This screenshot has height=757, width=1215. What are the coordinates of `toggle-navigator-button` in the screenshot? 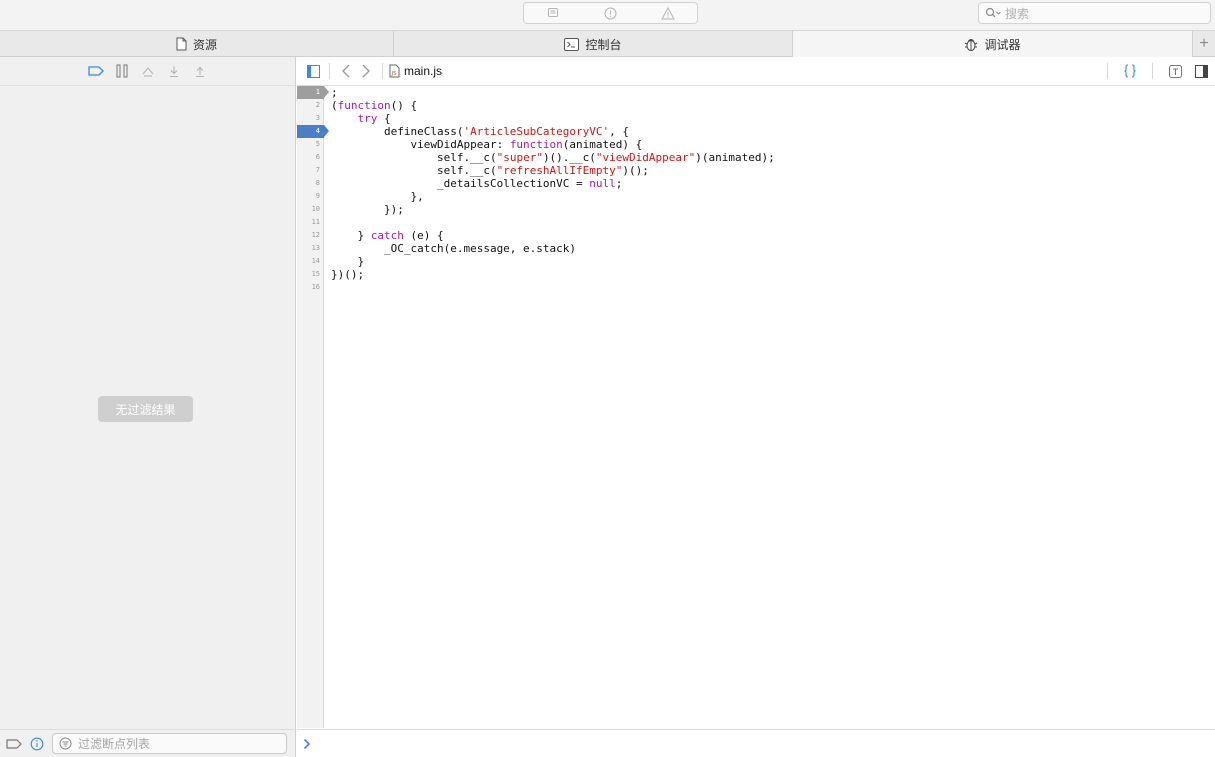 It's located at (313, 71).